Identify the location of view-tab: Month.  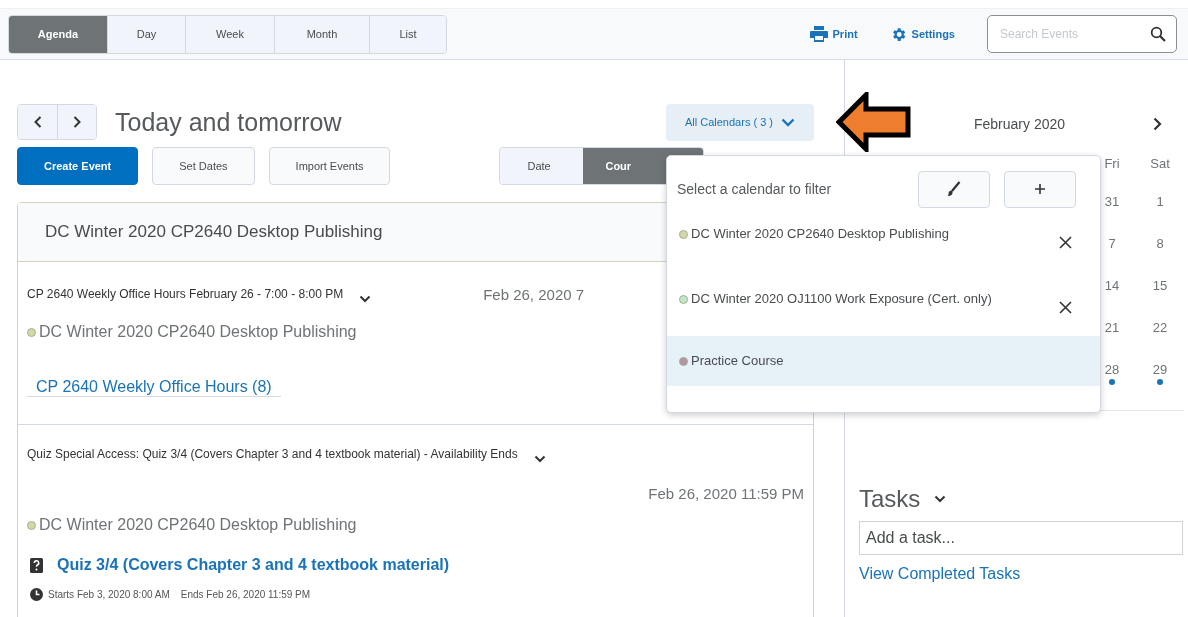
(322, 34).